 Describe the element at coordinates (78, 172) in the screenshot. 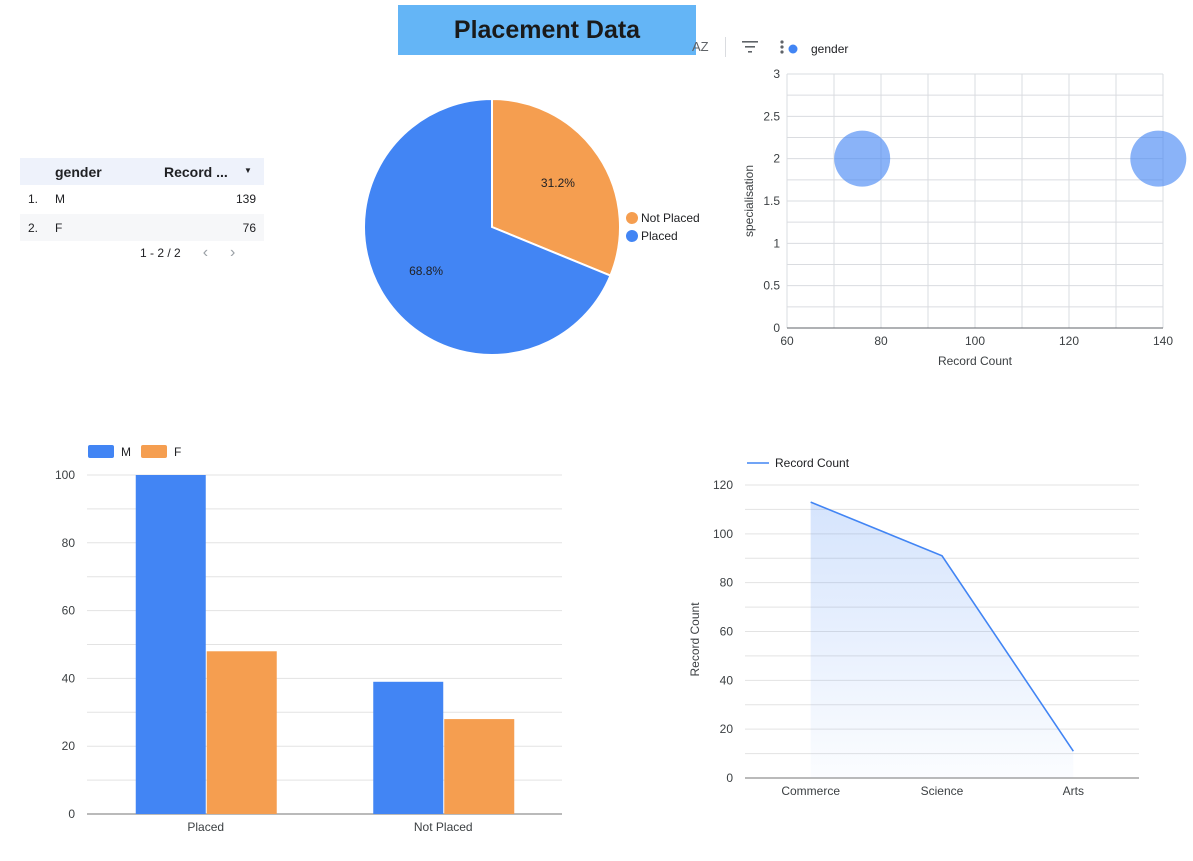

I see `column-header-gender: gender` at that location.